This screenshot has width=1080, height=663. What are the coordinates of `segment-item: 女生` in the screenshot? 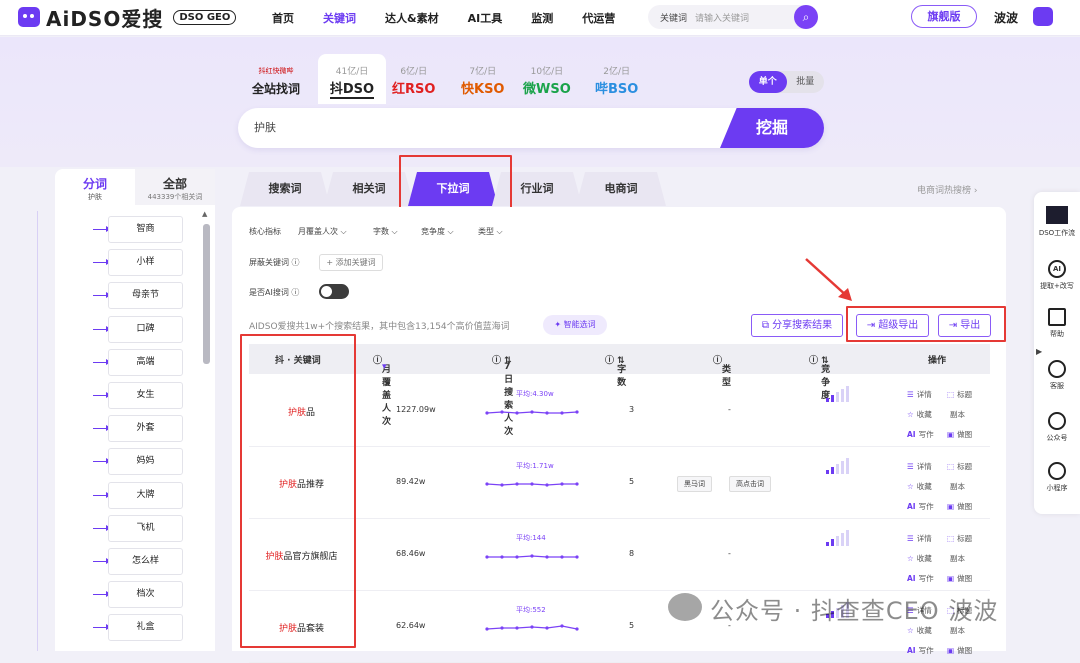 It's located at (145, 395).